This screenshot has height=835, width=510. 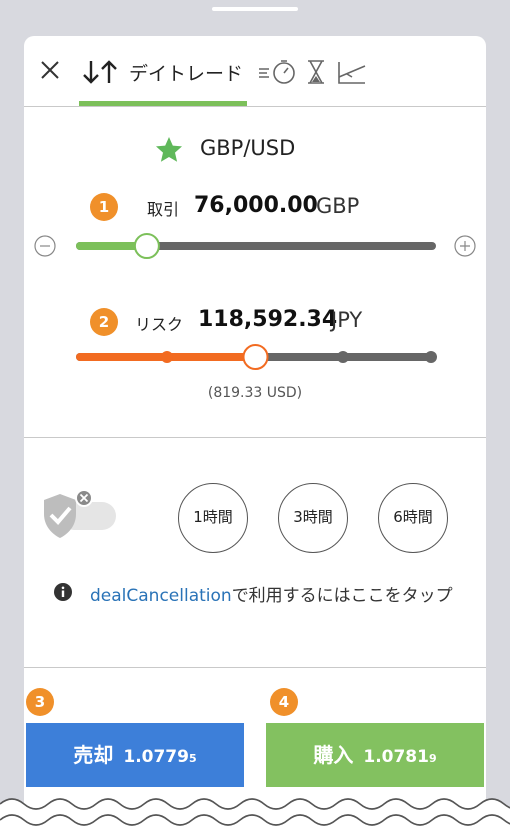 What do you see at coordinates (333, 755) in the screenshot?
I see `buy-label: 購入` at bounding box center [333, 755].